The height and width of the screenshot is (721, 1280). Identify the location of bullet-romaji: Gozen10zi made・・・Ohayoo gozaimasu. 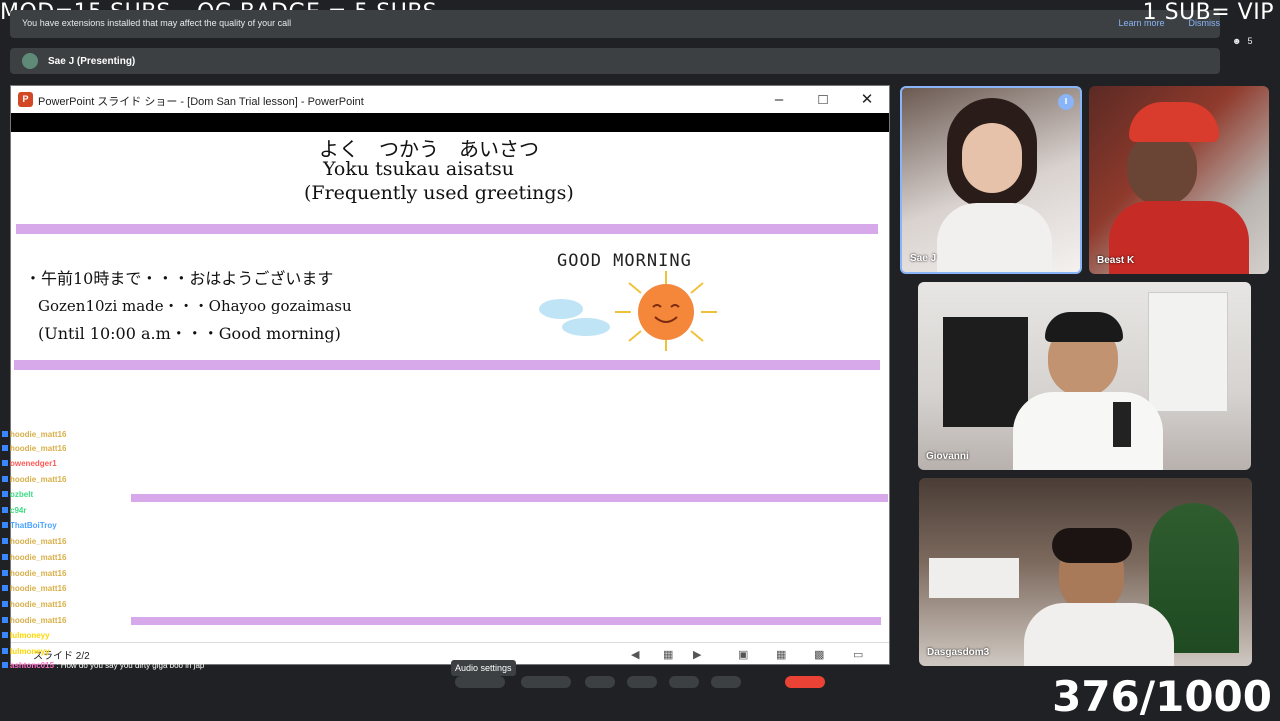
(195, 306).